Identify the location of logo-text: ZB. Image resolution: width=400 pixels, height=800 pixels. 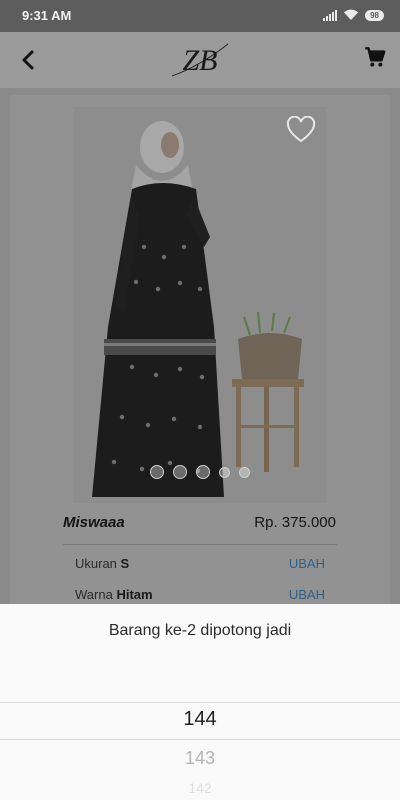
(199, 60).